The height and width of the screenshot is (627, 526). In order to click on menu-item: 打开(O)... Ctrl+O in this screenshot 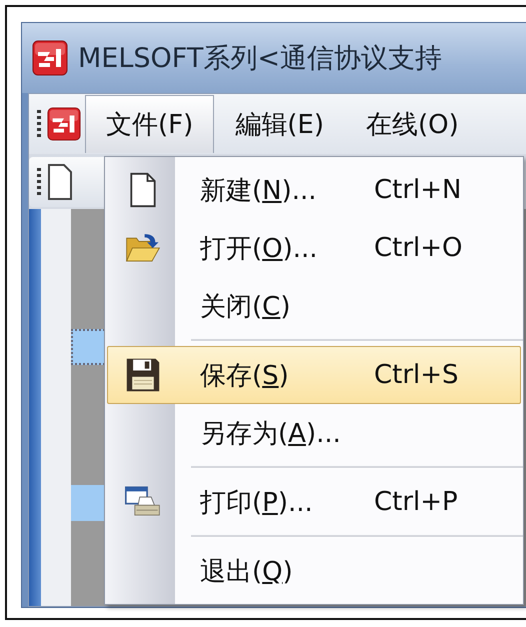, I will do `click(314, 248)`.